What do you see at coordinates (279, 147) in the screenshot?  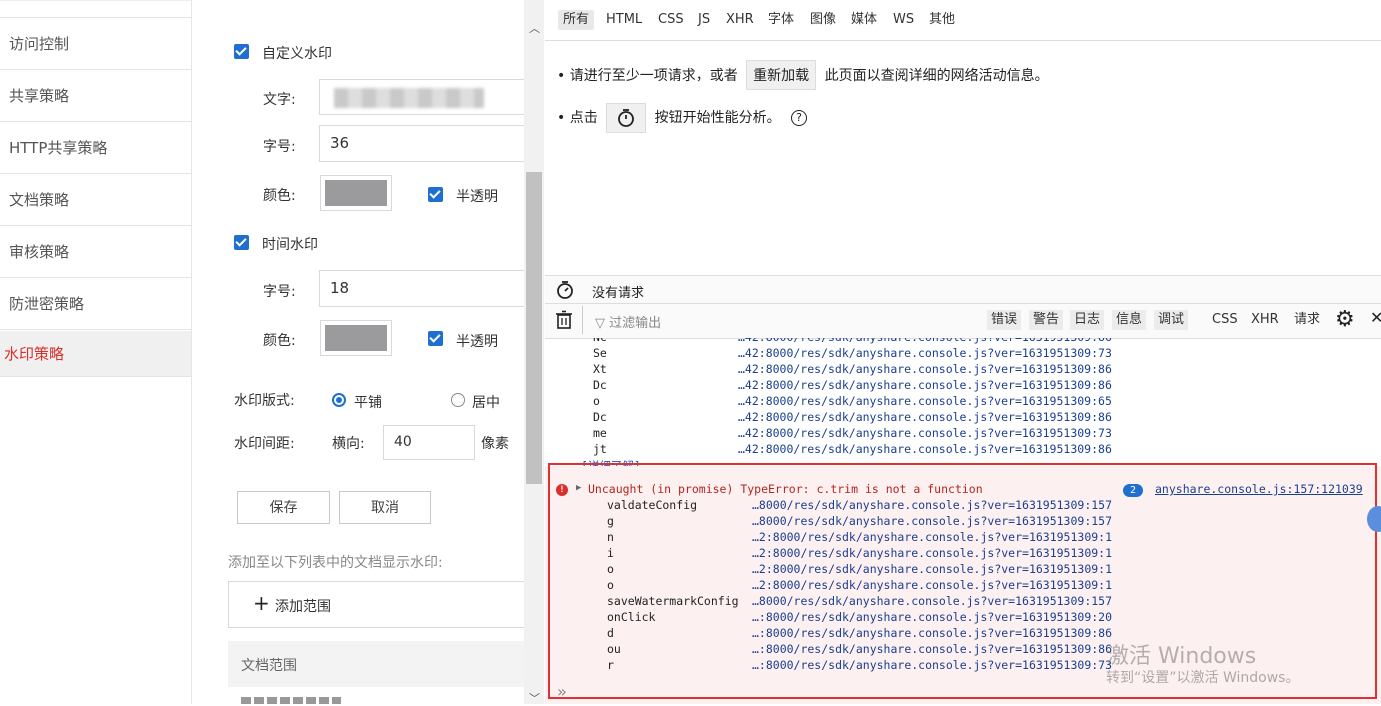 I see `font-size-label: 字号:` at bounding box center [279, 147].